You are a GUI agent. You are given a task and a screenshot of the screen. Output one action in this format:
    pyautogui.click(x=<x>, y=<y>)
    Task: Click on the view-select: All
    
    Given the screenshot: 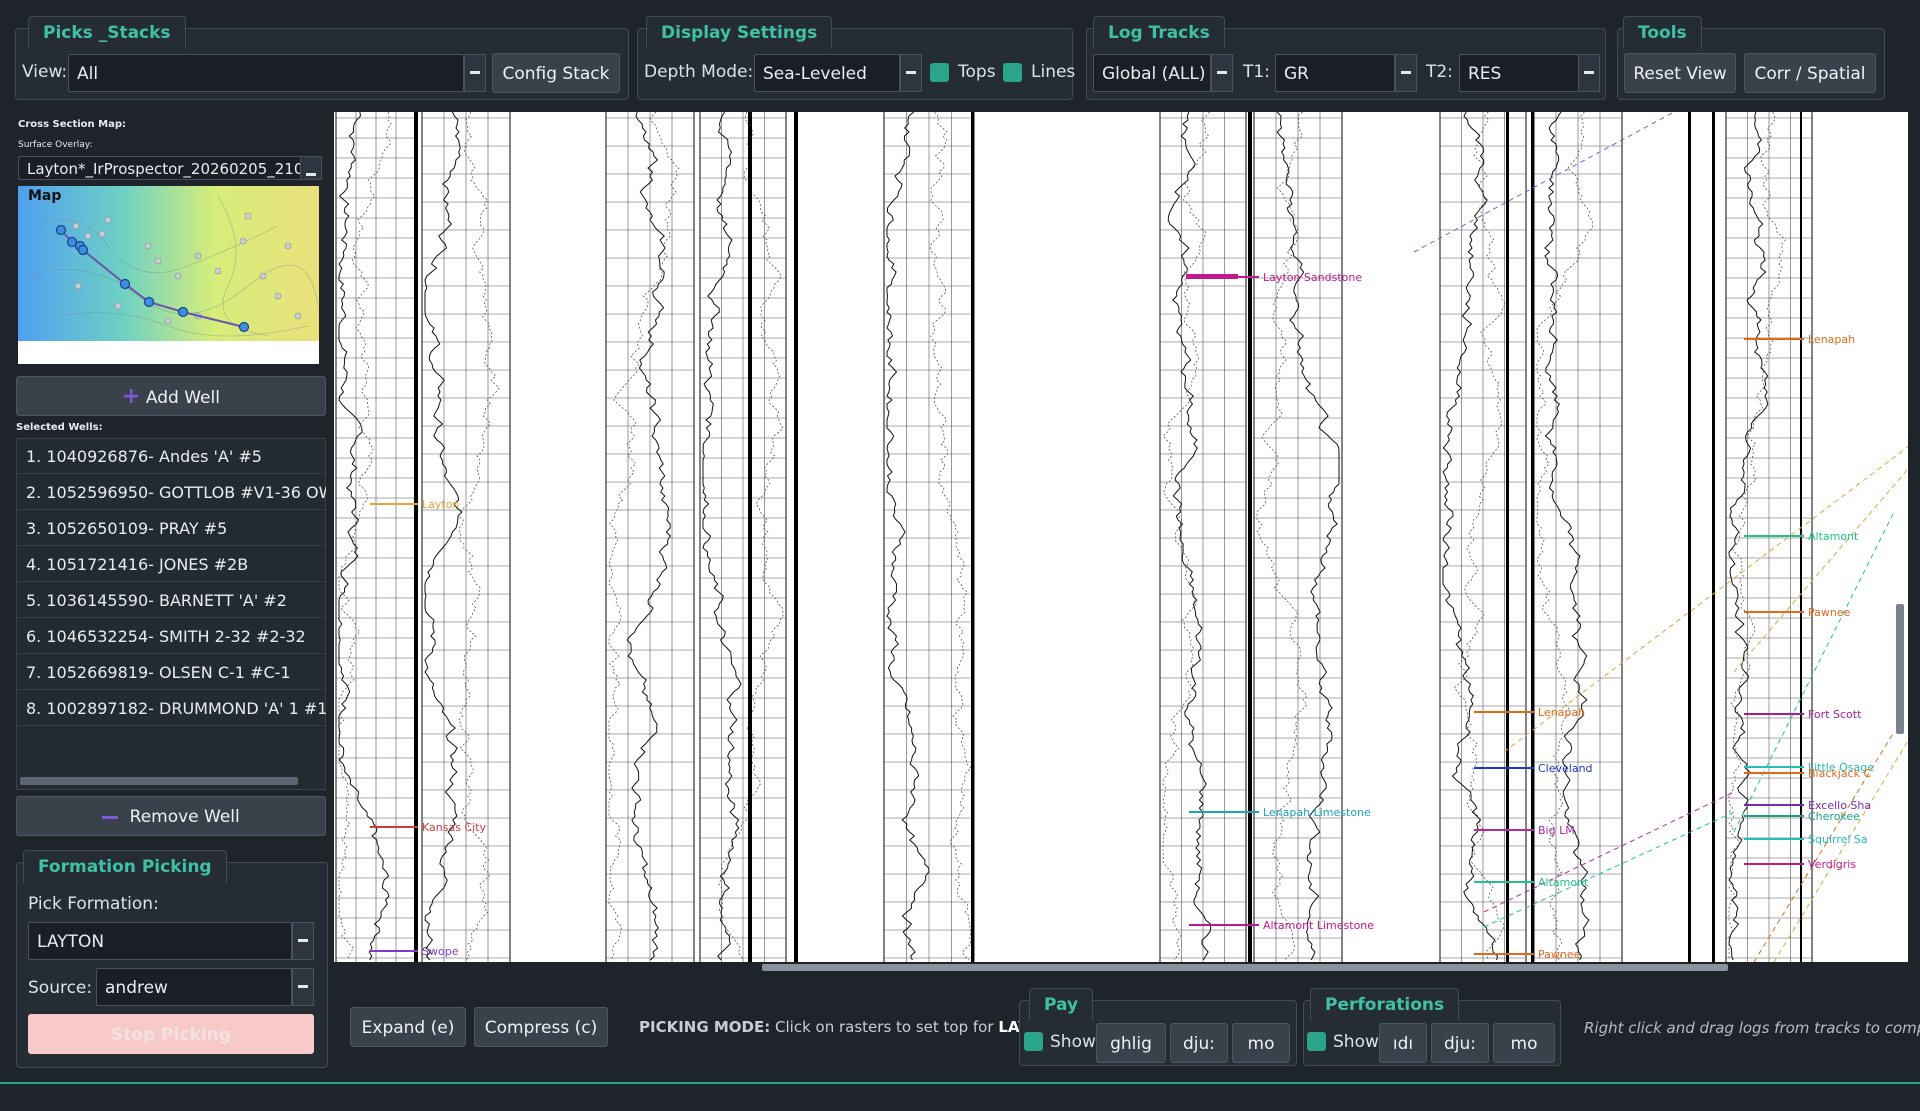 What is the action you would take?
    pyautogui.click(x=266, y=73)
    